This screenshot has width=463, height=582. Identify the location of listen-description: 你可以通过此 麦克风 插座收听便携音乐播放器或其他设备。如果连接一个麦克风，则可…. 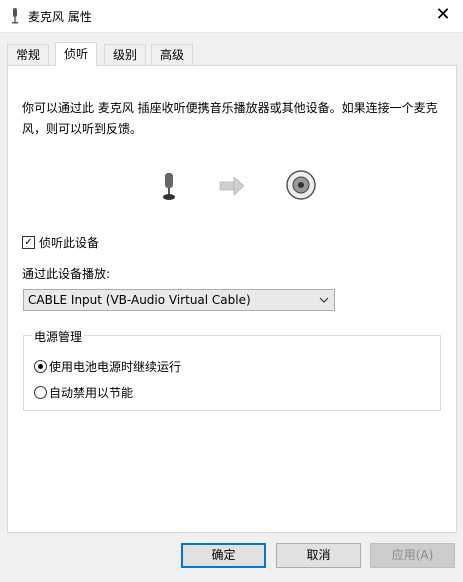
(230, 118).